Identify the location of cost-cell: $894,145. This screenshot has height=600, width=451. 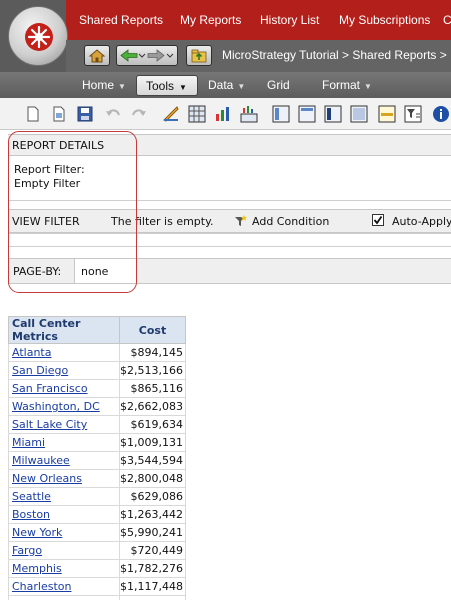
(152, 352).